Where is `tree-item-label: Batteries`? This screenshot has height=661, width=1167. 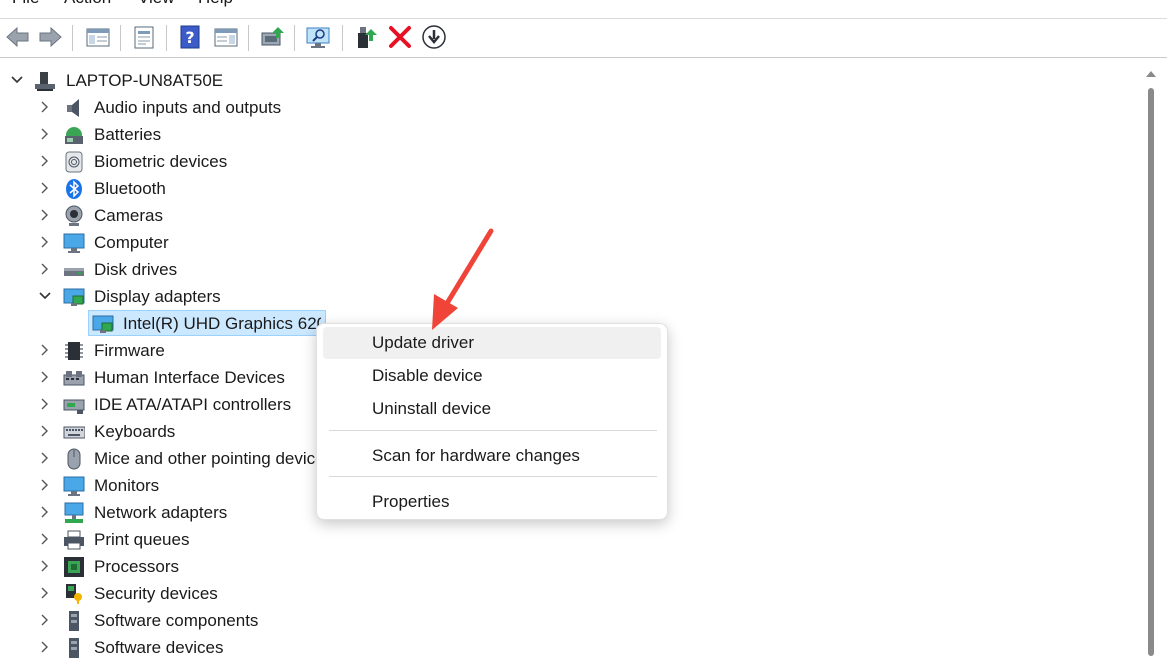
tree-item-label: Batteries is located at coordinates (128, 134).